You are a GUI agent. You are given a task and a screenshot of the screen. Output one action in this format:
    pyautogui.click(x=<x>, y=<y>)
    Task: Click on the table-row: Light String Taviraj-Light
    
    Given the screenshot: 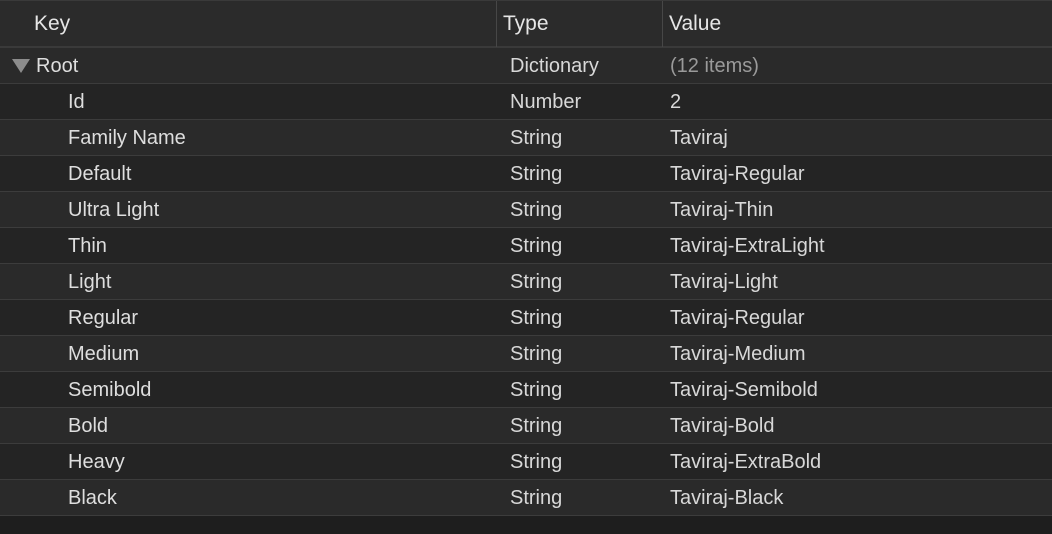 What is the action you would take?
    pyautogui.click(x=526, y=282)
    